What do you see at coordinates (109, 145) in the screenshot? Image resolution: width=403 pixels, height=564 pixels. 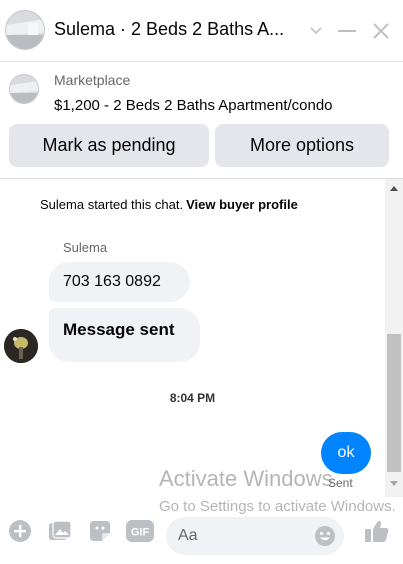 I see `mark-as-pending-button: Mark as pending` at bounding box center [109, 145].